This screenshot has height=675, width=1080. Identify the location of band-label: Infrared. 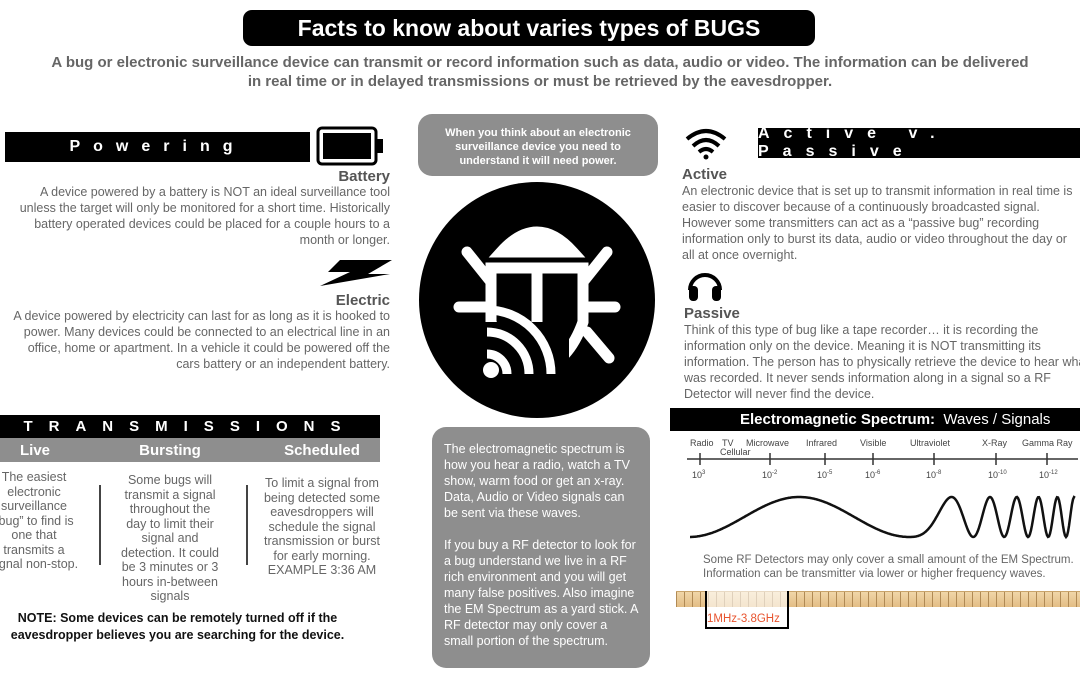
(821, 443).